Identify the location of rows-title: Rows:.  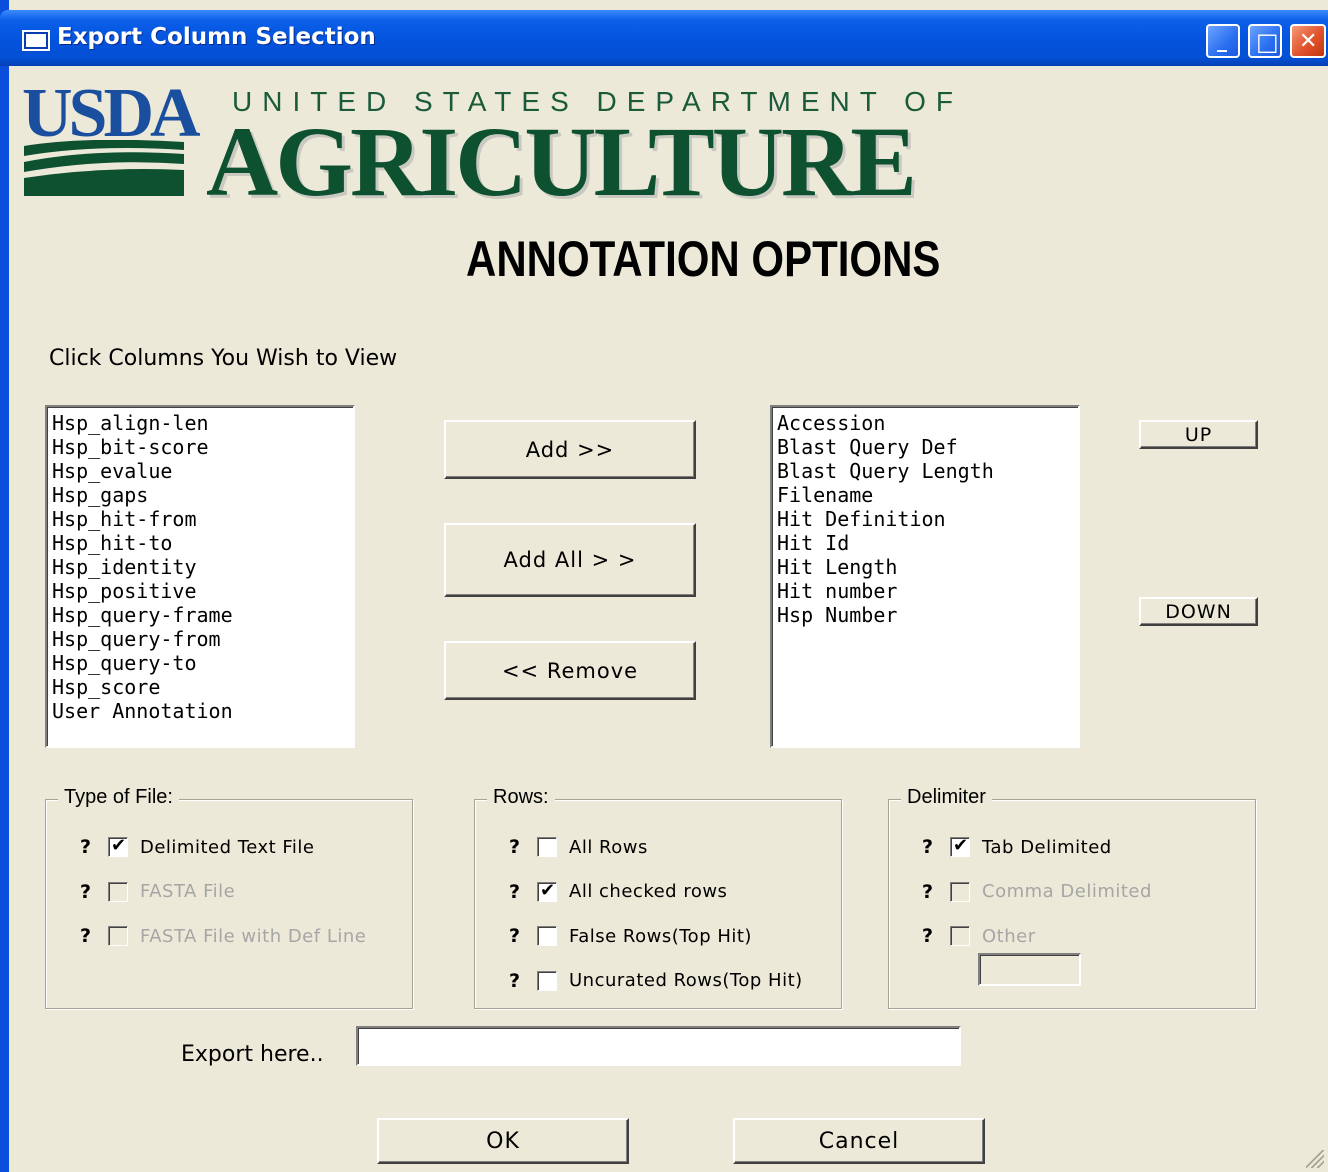
(521, 797).